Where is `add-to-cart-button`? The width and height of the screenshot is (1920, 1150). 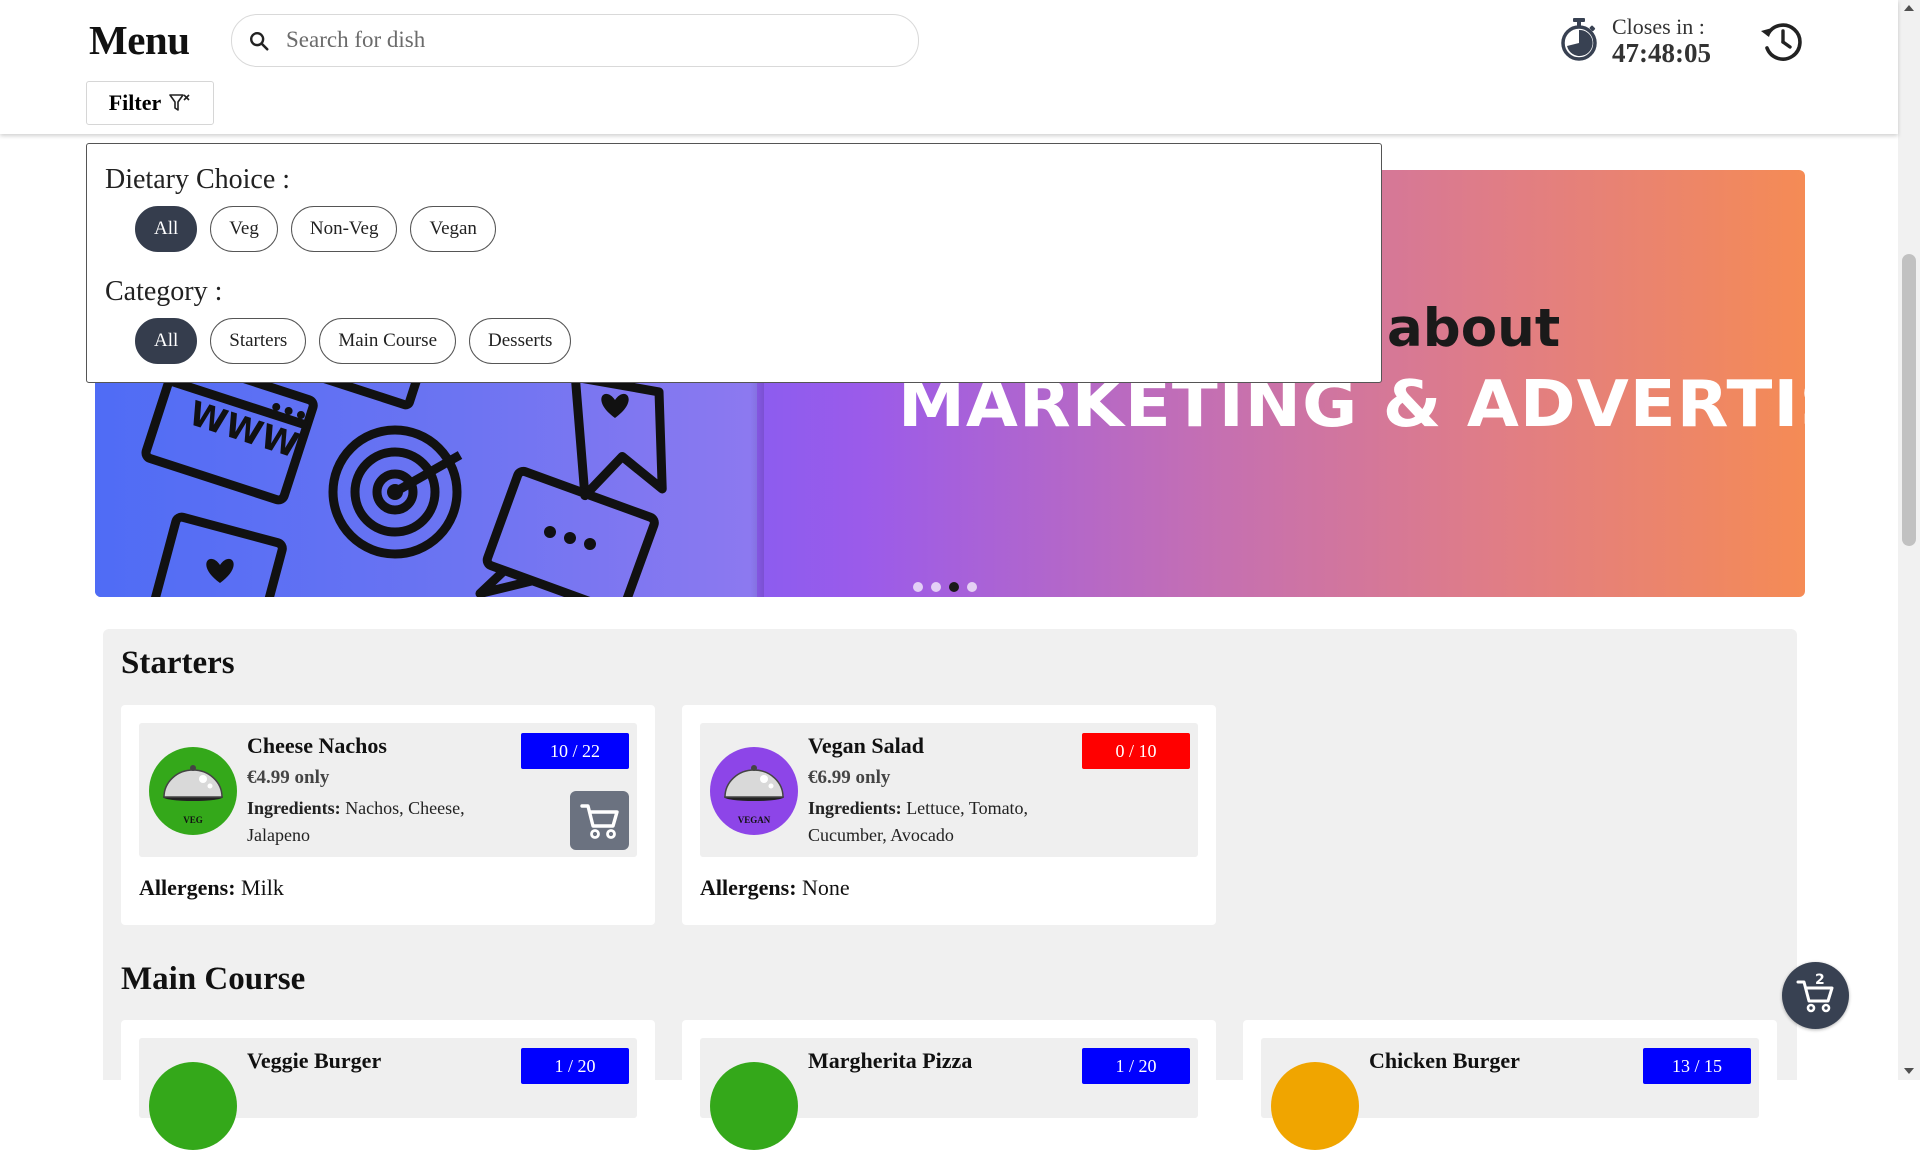 add-to-cart-button is located at coordinates (599, 820).